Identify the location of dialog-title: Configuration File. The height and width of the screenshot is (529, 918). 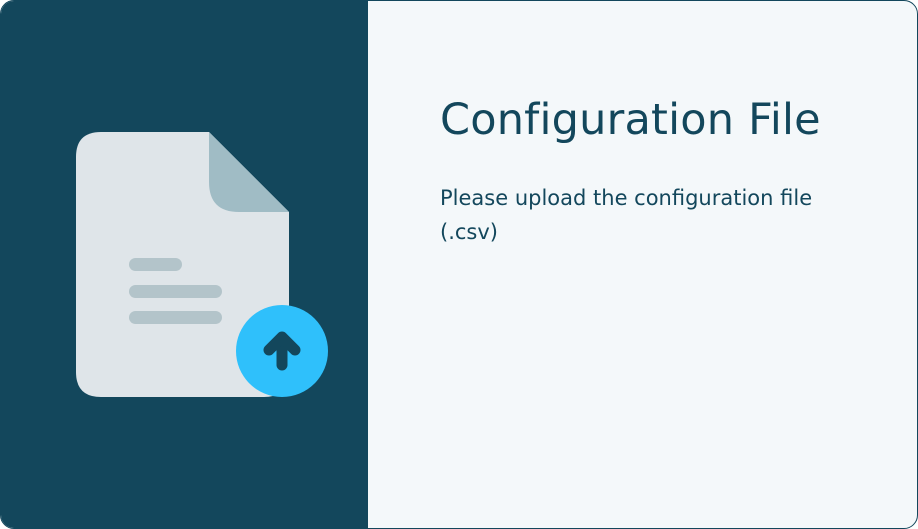
(630, 120).